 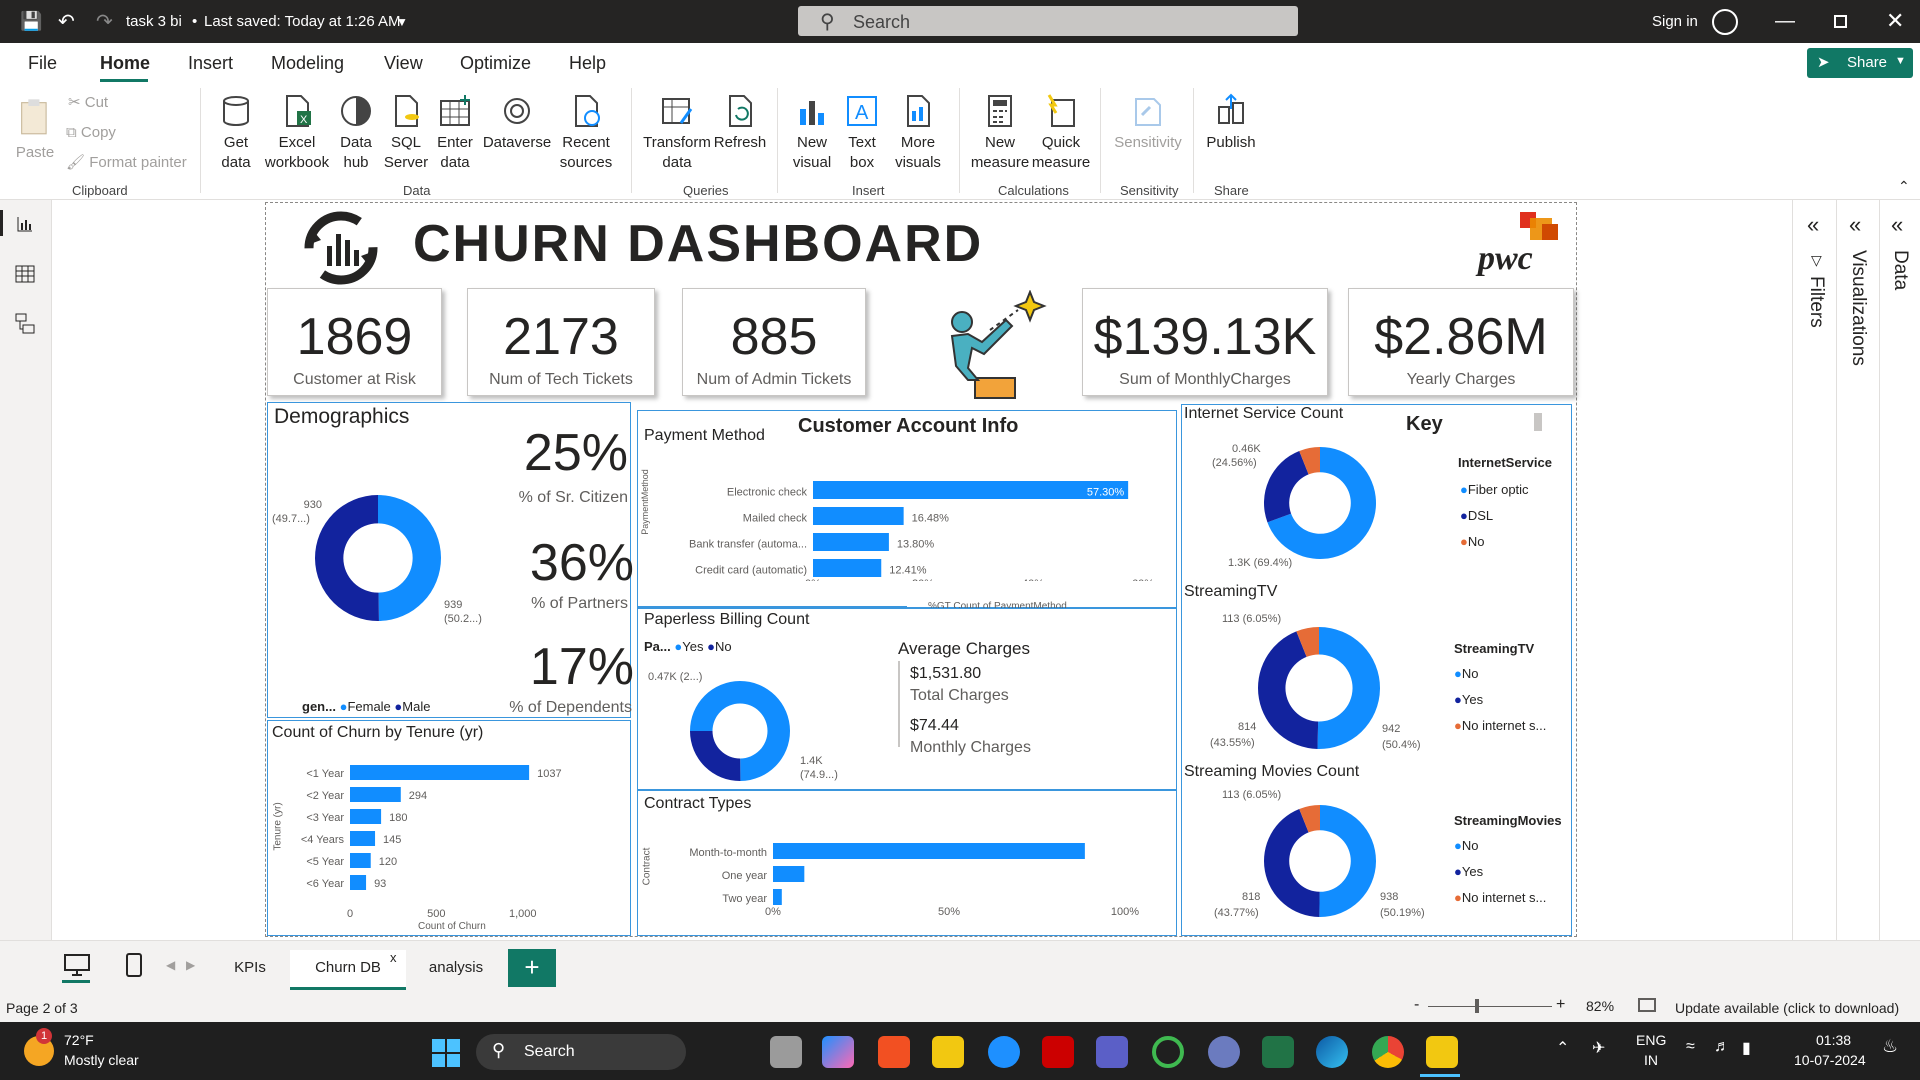 I want to click on expand-filters-icon: «, so click(x=1813, y=225).